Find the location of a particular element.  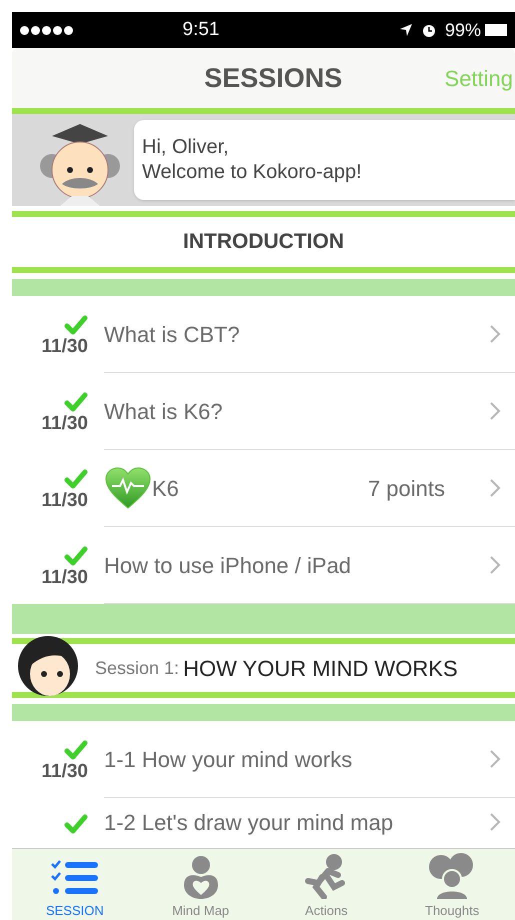

location-arrow-icon is located at coordinates (405, 30).